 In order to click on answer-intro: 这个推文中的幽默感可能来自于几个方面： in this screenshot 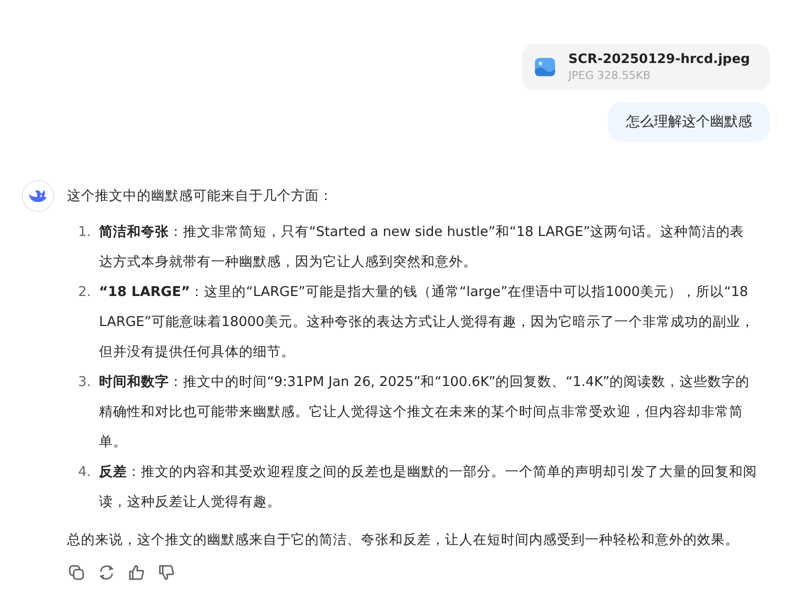, I will do `click(200, 196)`.